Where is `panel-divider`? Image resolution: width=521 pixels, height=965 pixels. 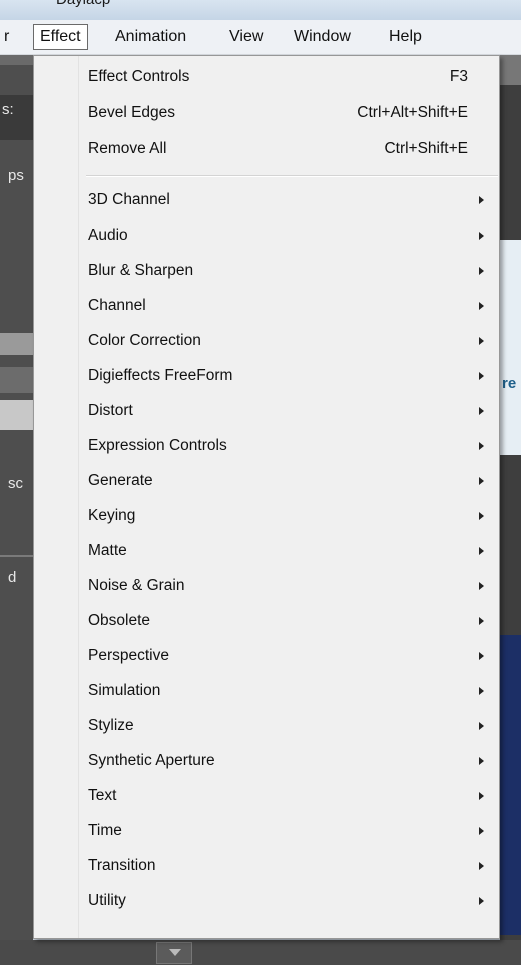
panel-divider is located at coordinates (16, 556).